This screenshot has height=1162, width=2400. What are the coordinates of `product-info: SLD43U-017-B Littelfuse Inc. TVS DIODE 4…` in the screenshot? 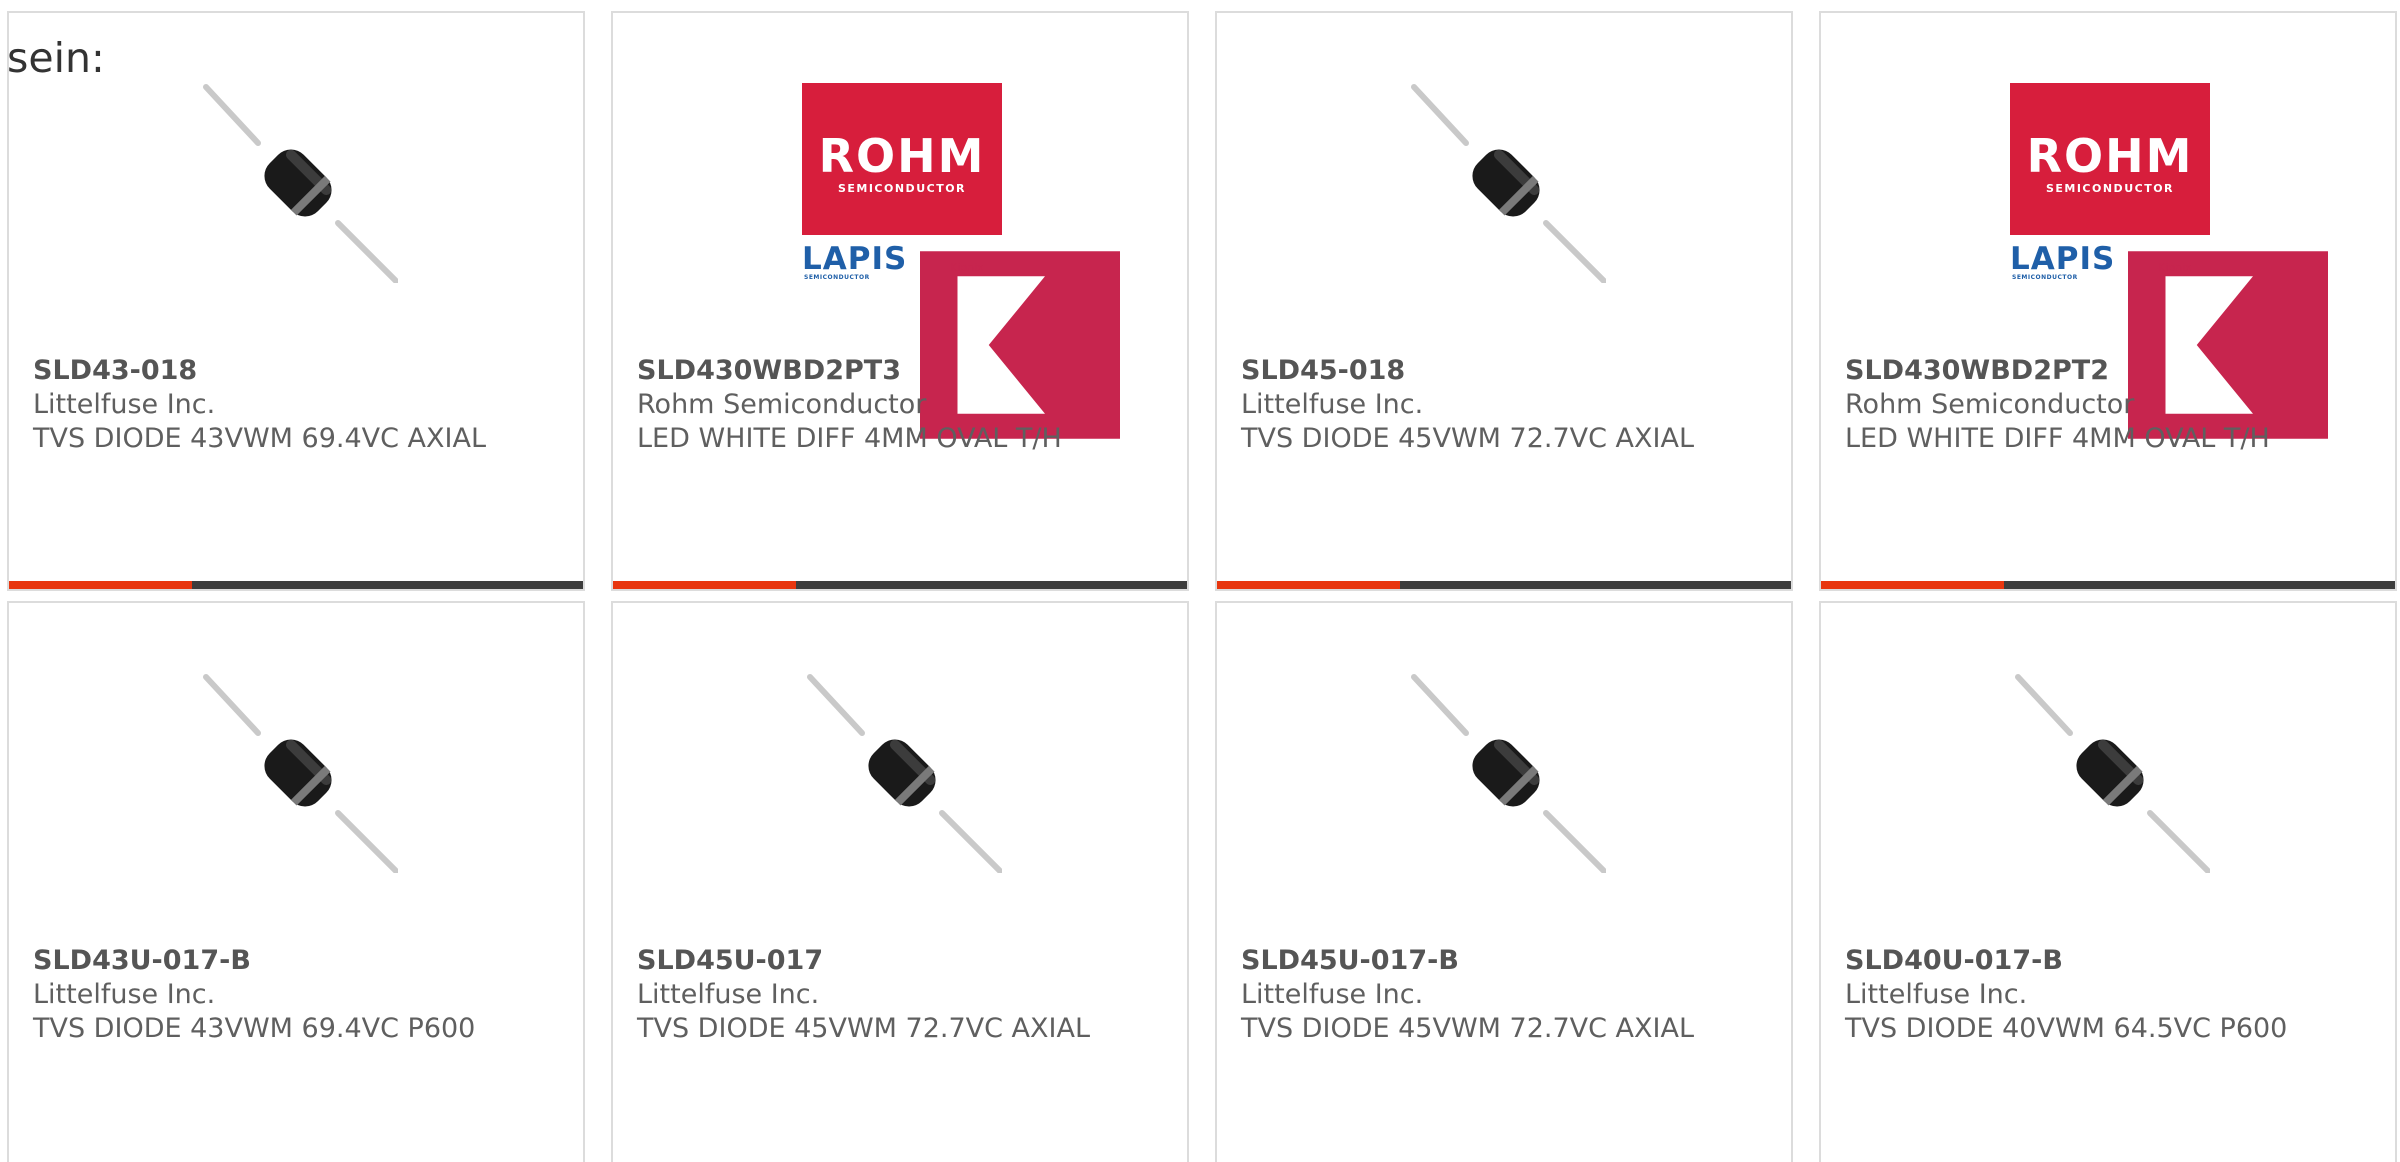 It's located at (303, 995).